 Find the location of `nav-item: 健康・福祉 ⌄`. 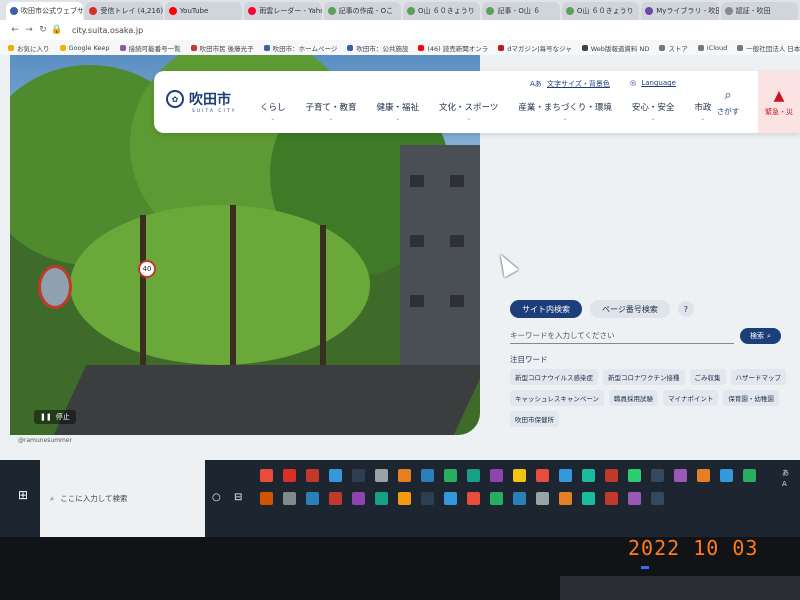

nav-item: 健康・福祉 ⌄ is located at coordinates (398, 111).